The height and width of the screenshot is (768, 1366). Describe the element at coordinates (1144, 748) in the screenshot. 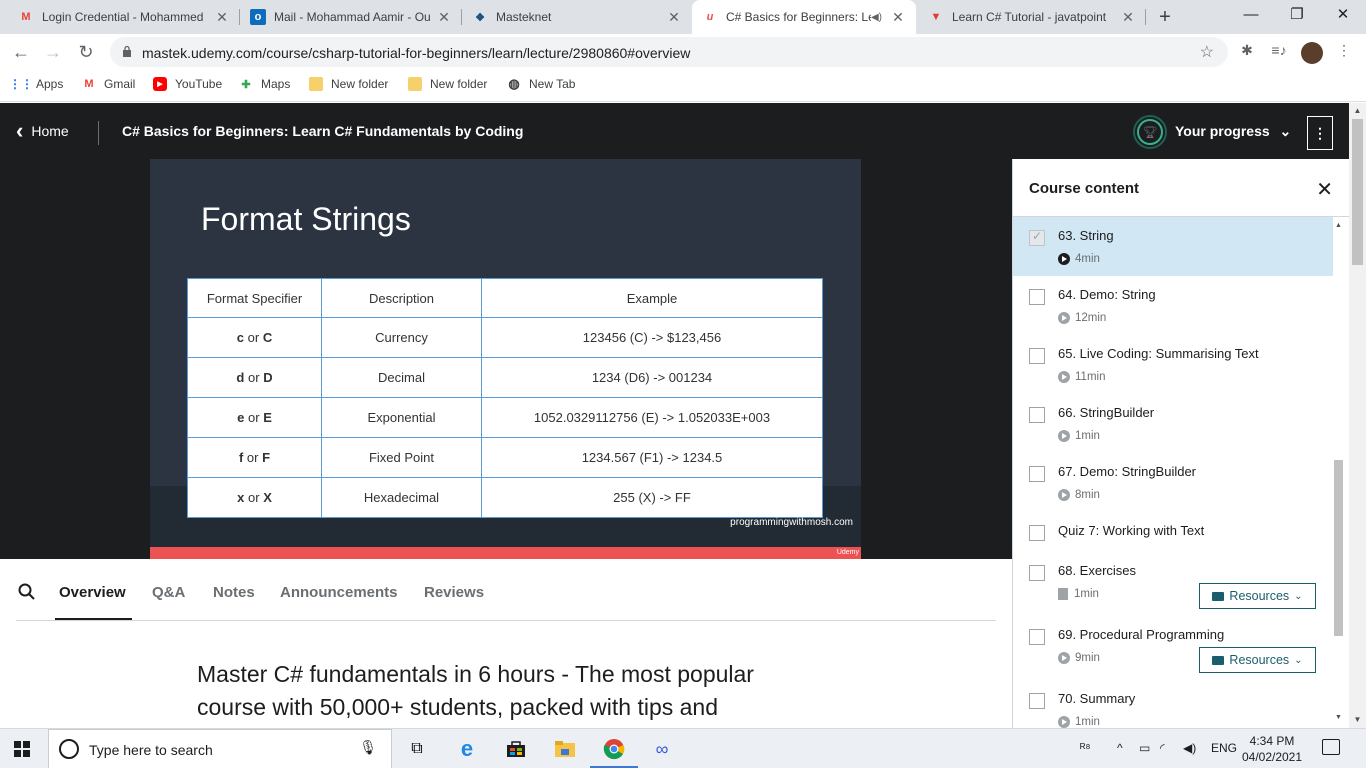

I see `battery-icon: ▭` at that location.